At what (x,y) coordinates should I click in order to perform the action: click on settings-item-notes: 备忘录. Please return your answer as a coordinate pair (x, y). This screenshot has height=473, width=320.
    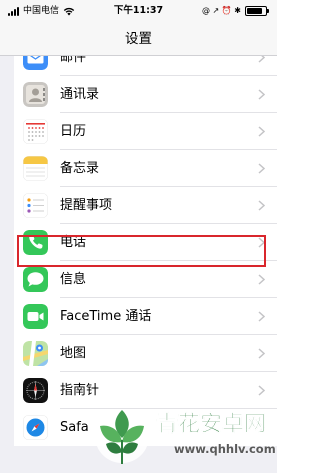
    Looking at the image, I should click on (145, 168).